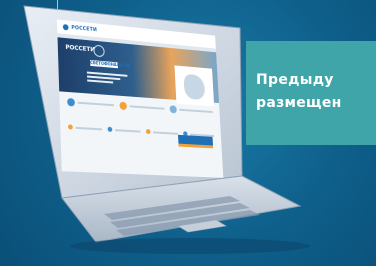  I want to click on logo-icon, so click(65, 27).